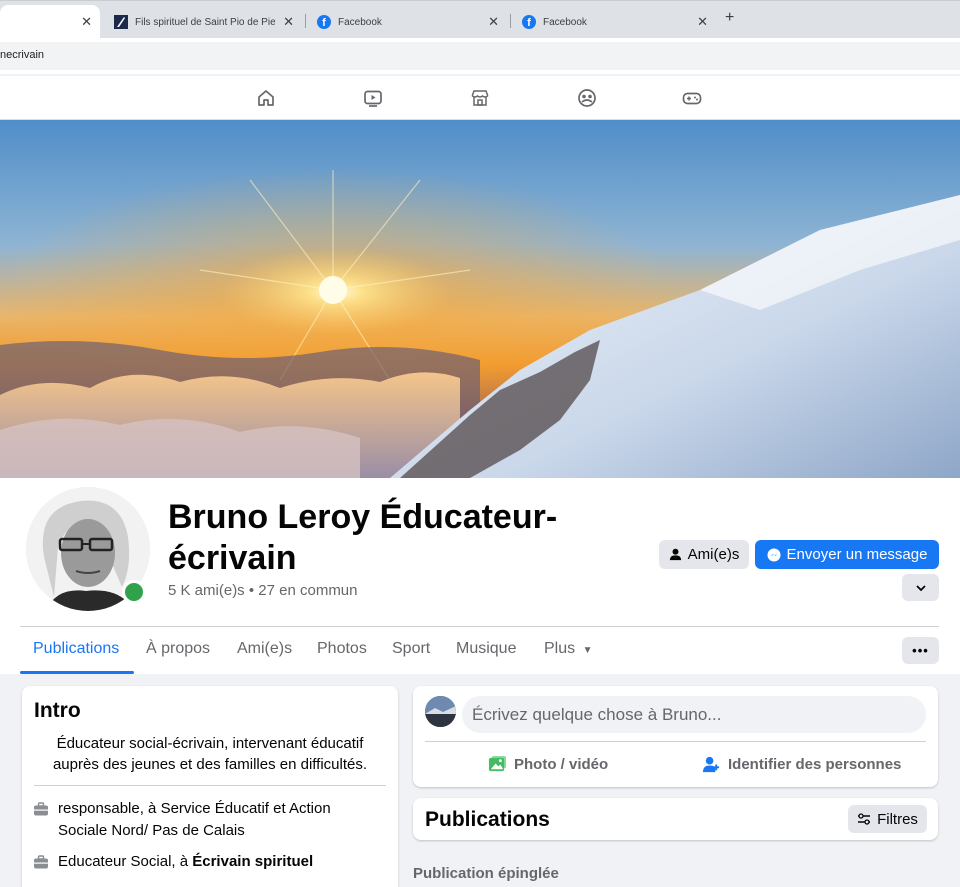 This screenshot has width=960, height=887. I want to click on send-message-button: Envoyer un message, so click(847, 554).